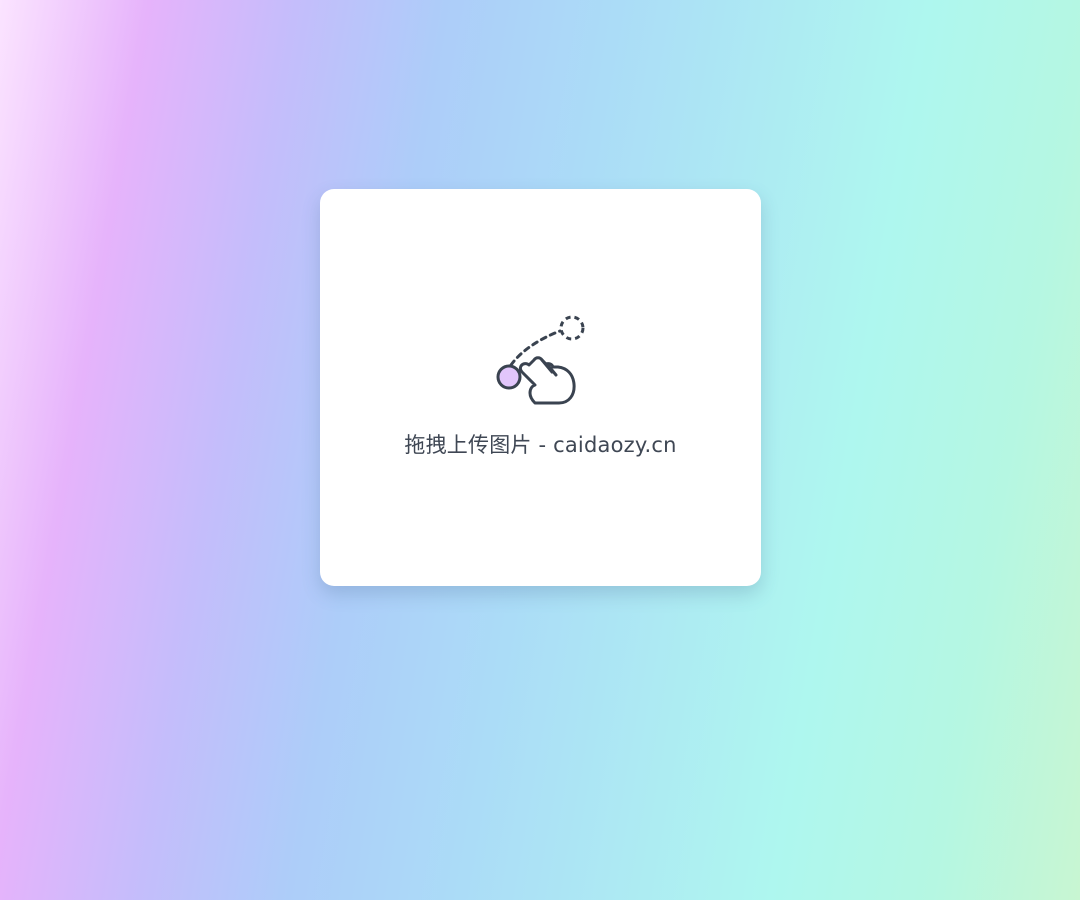 The image size is (1080, 900). I want to click on drag-drop-hand-icon, so click(540, 360).